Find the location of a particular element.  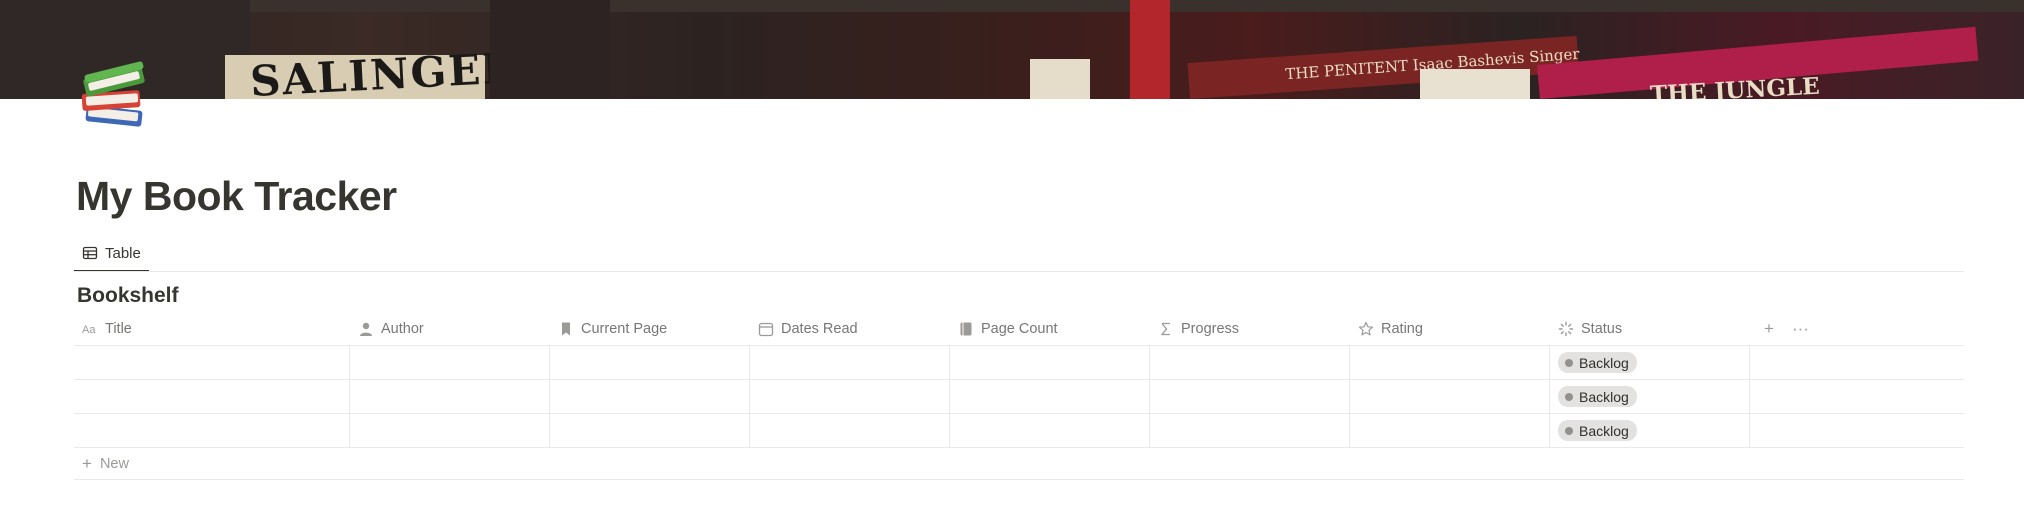

sigma-icon is located at coordinates (1166, 329).